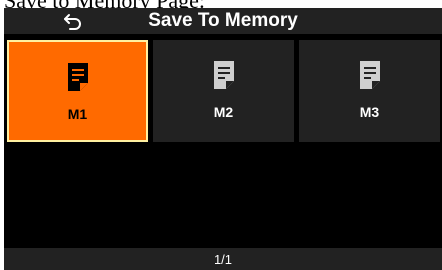 This screenshot has height=270, width=442. What do you see at coordinates (223, 112) in the screenshot?
I see `memory-slot-label: M2` at bounding box center [223, 112].